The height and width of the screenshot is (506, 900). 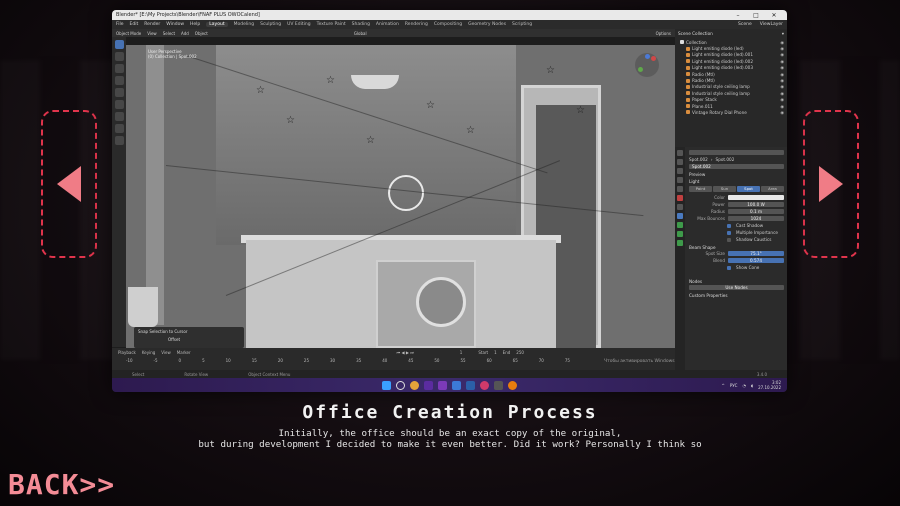 I want to click on timeline-tick: -10, so click(x=129, y=360).